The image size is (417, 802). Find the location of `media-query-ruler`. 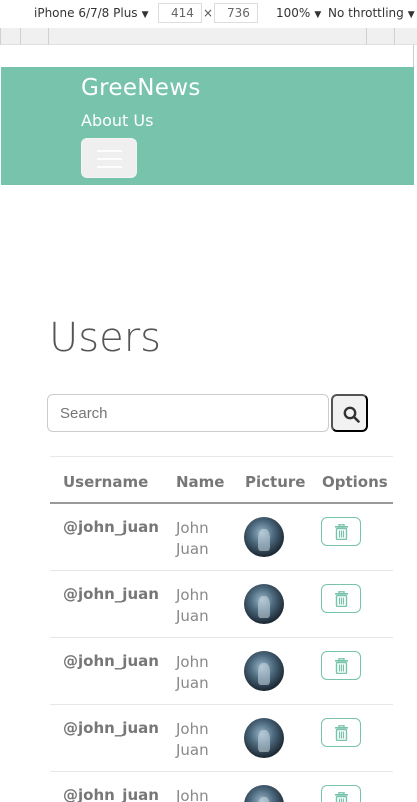

media-query-ruler is located at coordinates (208, 36).